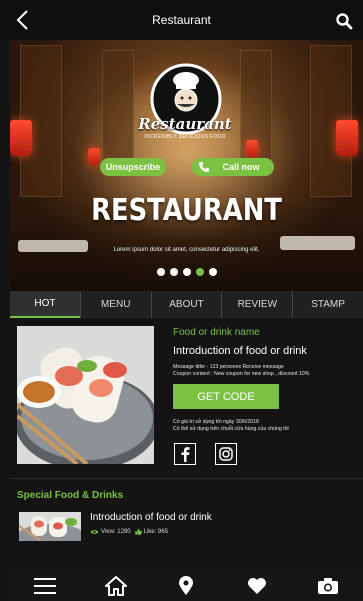  I want to click on tab-bar: HOT MENU ABOUT REVIEW STAMP, so click(186, 304).